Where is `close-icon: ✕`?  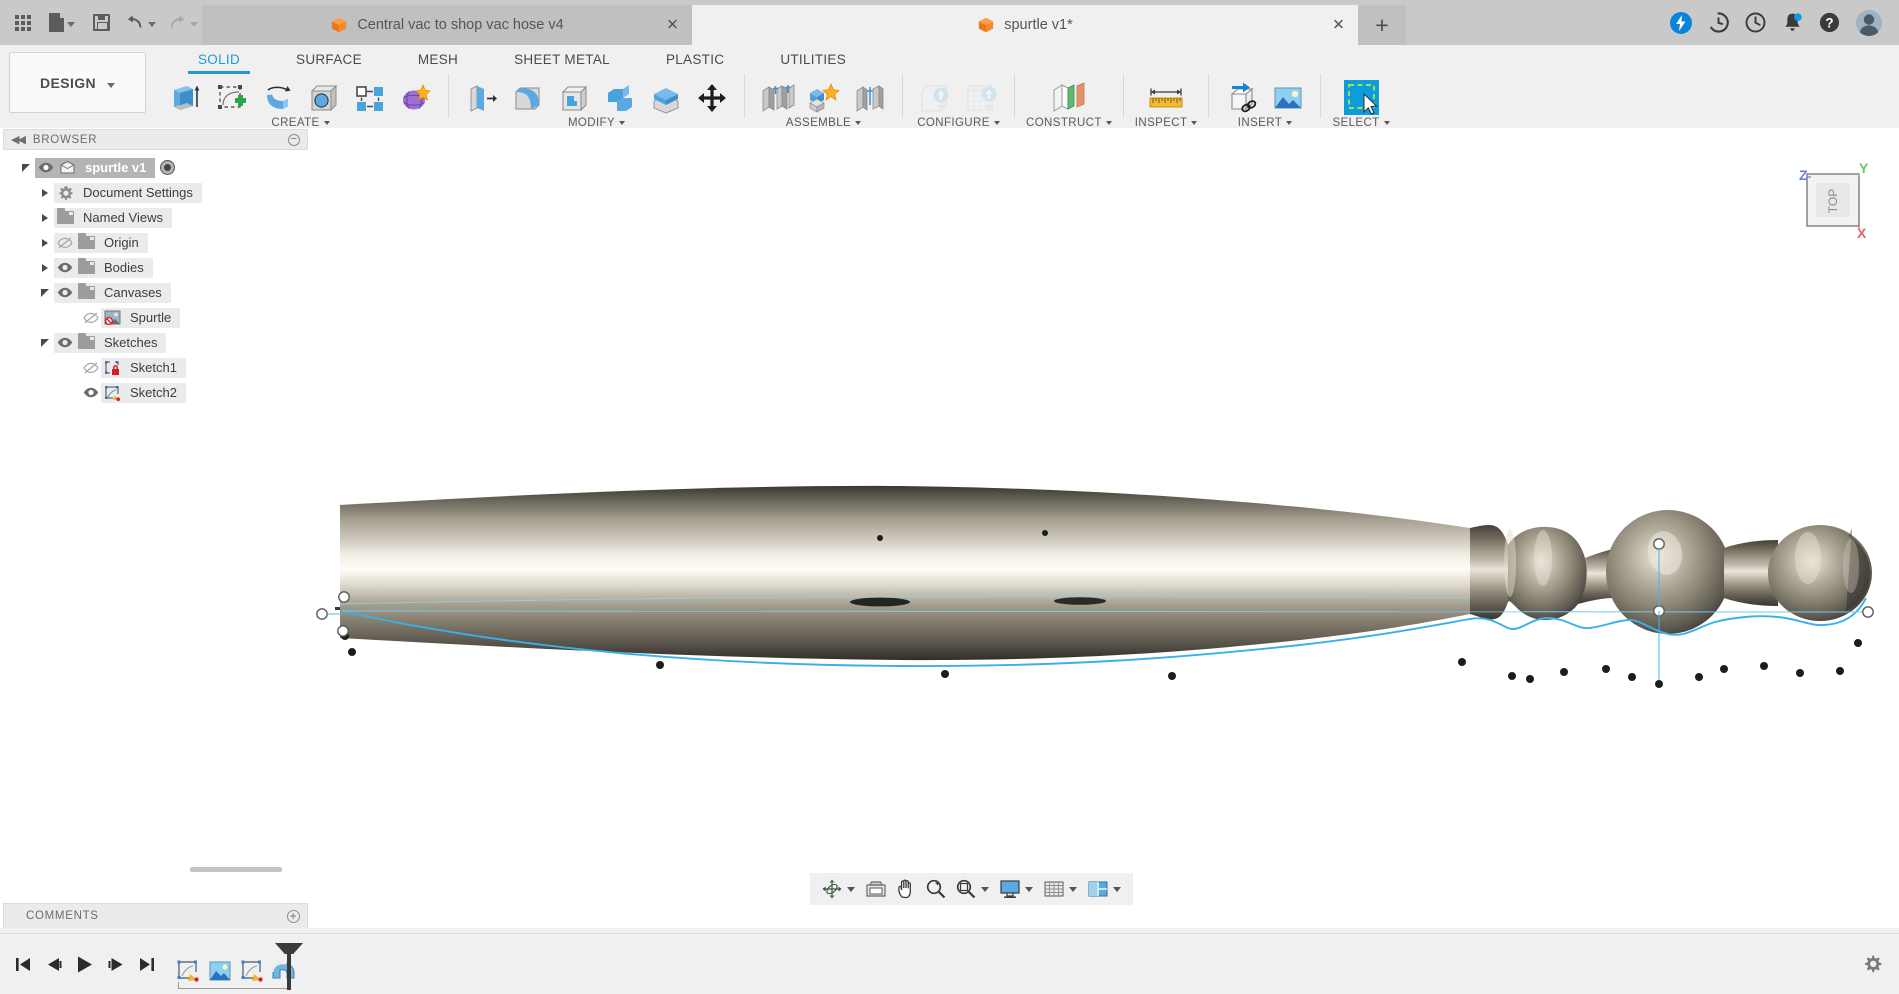
close-icon: ✕ is located at coordinates (672, 25).